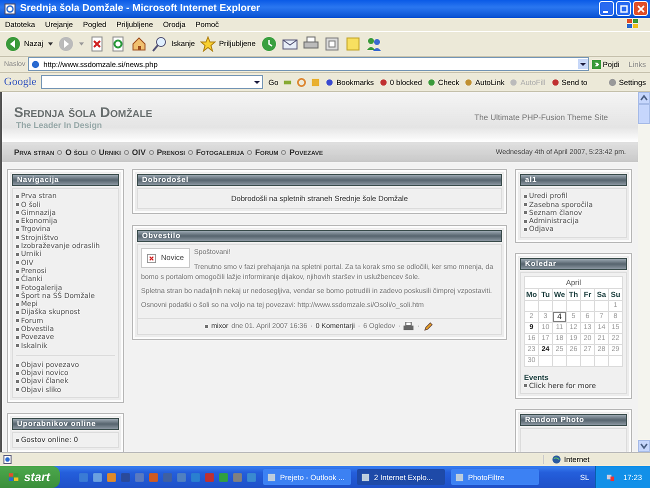 This screenshot has width=650, height=488. What do you see at coordinates (644, 446) in the screenshot?
I see `scroll-down-icon` at bounding box center [644, 446].